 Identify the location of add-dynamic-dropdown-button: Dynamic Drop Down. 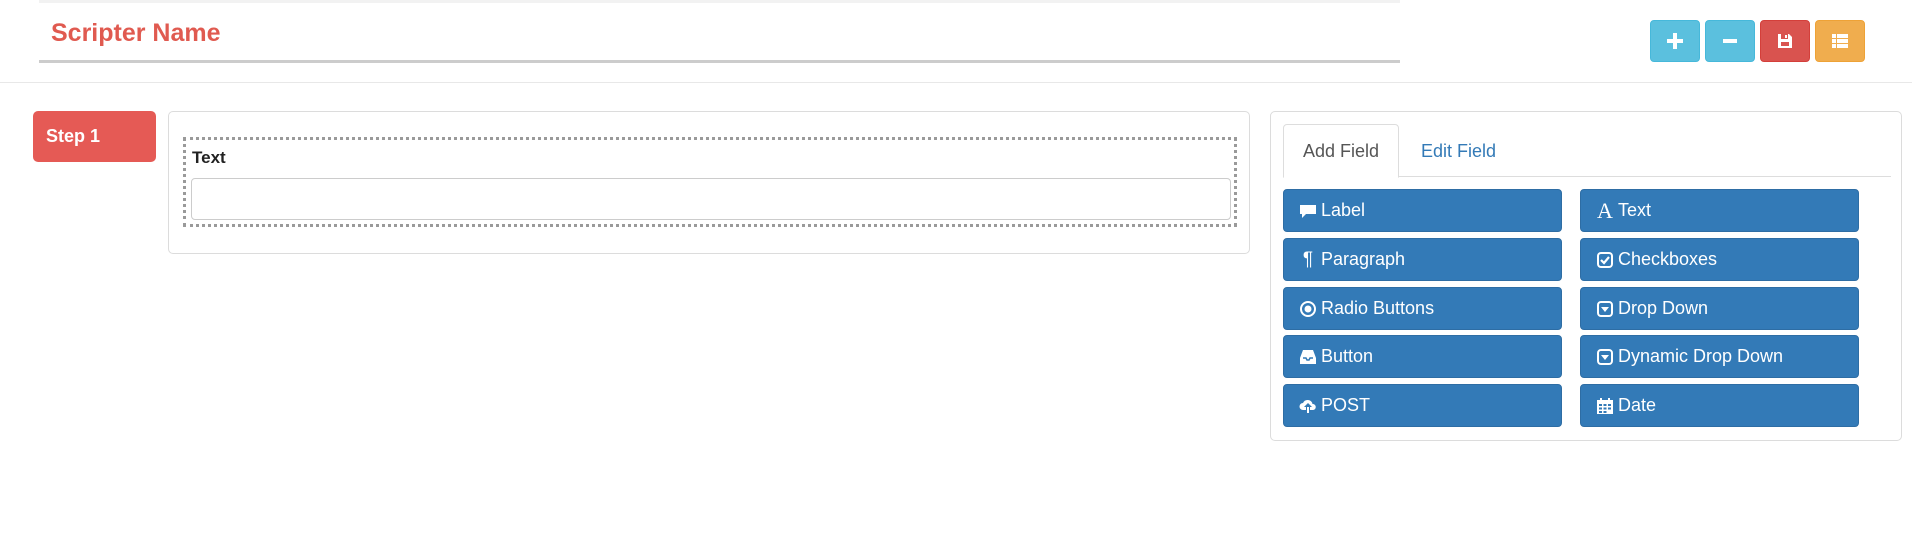
(1719, 356).